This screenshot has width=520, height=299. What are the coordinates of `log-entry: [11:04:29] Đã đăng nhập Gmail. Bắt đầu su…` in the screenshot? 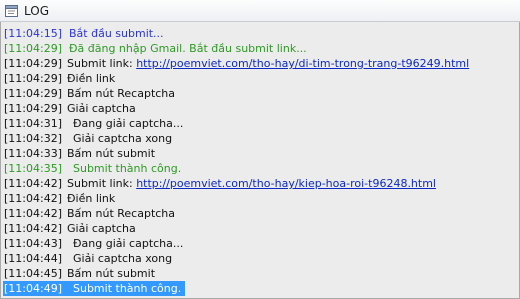 It's located at (260, 48).